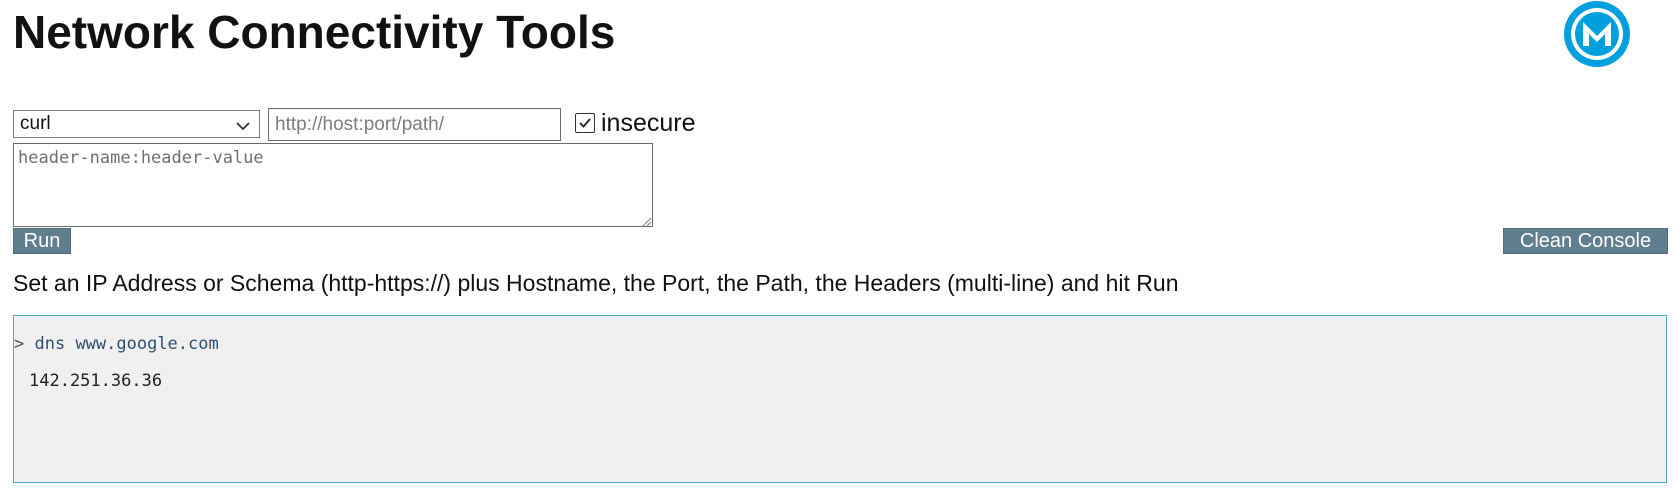  I want to click on page-title: Network Connectivity Tools, so click(314, 32).